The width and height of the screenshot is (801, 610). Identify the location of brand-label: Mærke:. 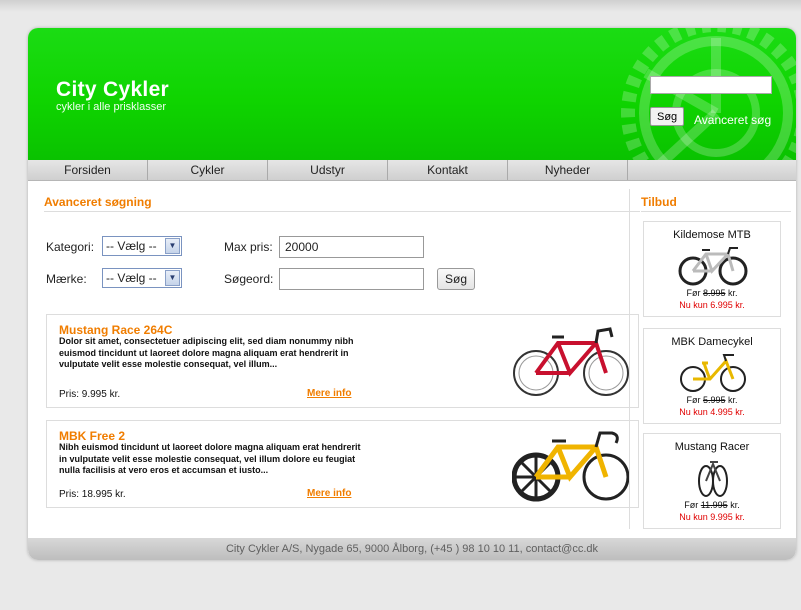
(66, 279).